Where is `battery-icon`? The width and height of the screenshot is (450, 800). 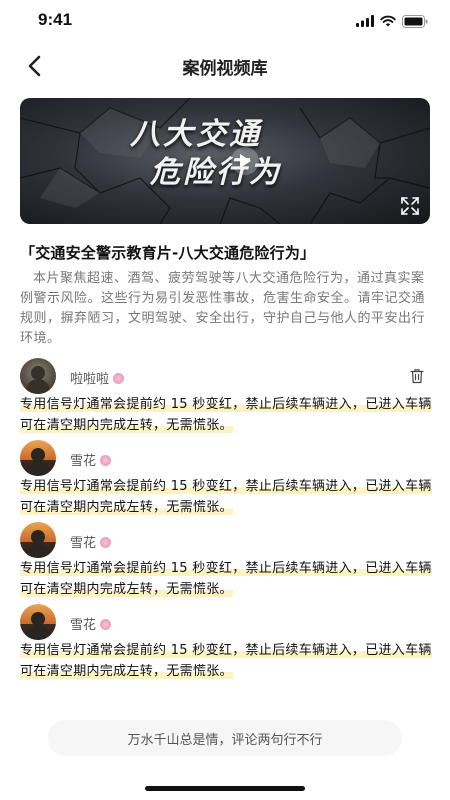
battery-icon is located at coordinates (415, 21).